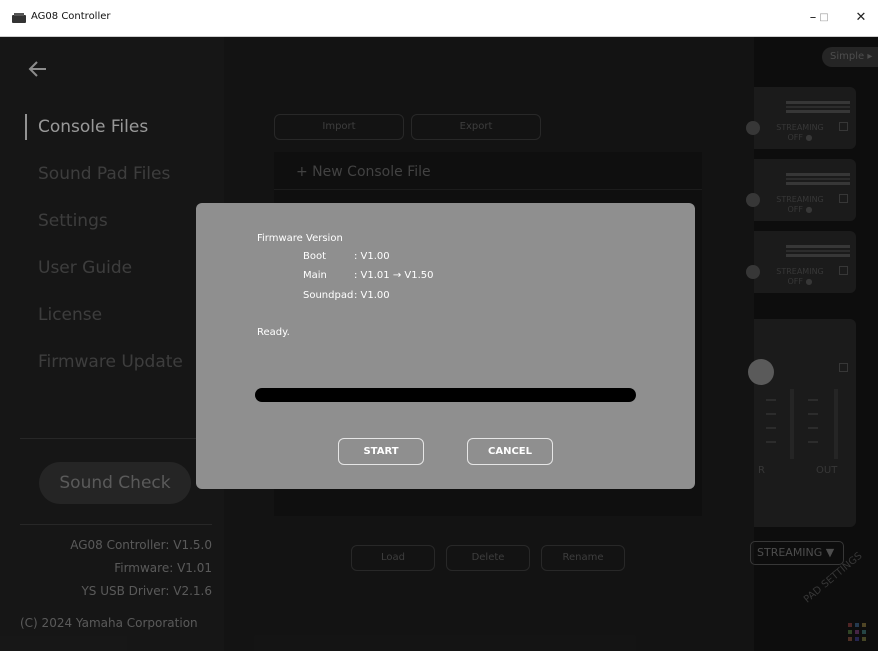  What do you see at coordinates (510, 451) in the screenshot?
I see `cancel-button: CANCEL` at bounding box center [510, 451].